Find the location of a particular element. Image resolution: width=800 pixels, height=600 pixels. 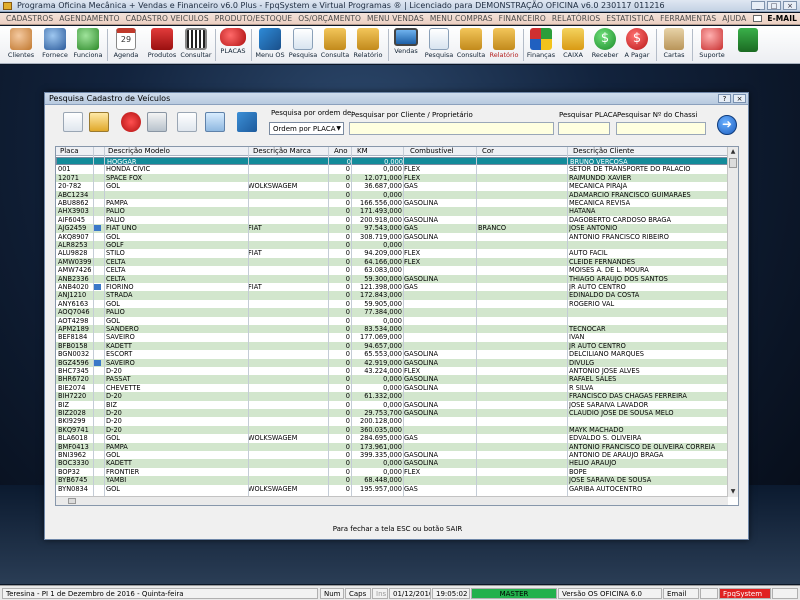

grid-horizontal-scrollbar is located at coordinates (392, 500).